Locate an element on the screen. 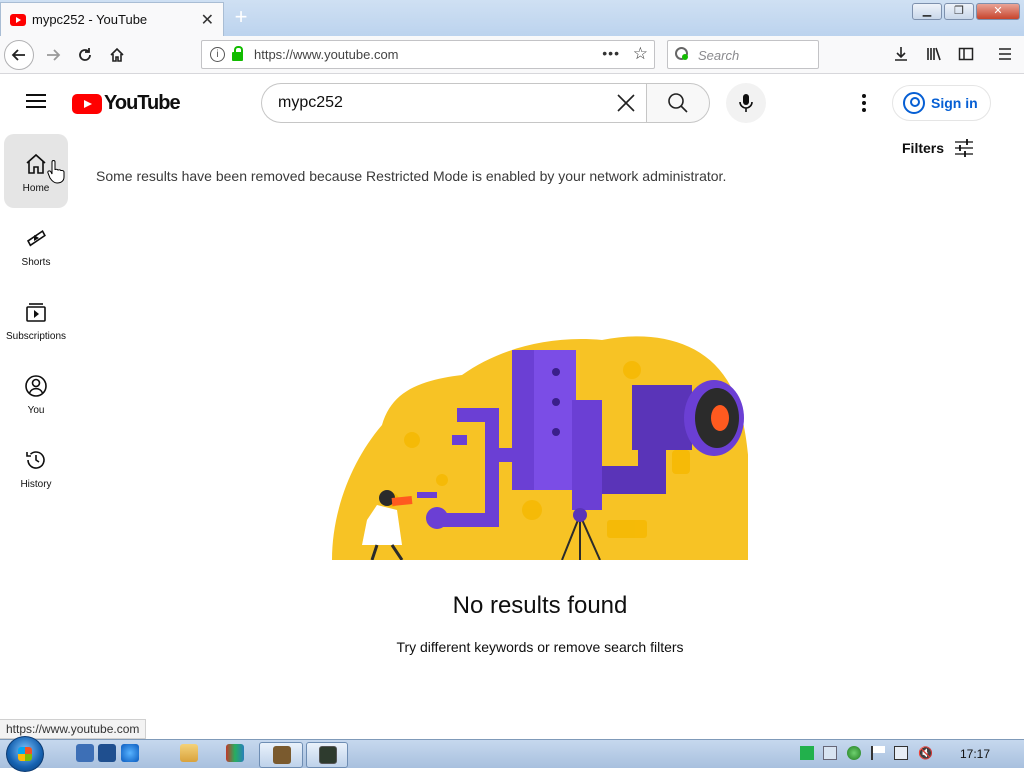 The image size is (1024, 772). sidebar-item-label: History is located at coordinates (36, 484).